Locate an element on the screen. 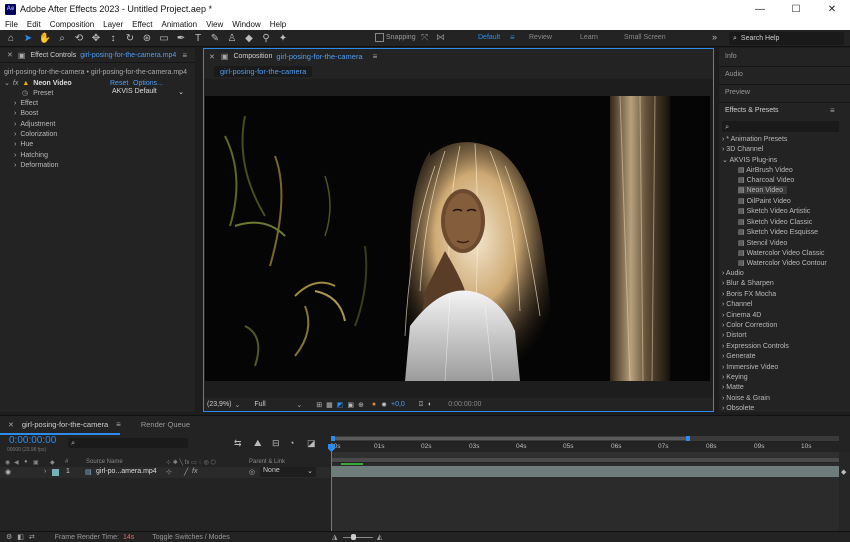  render-time-icon: ⚙ is located at coordinates (9, 537).